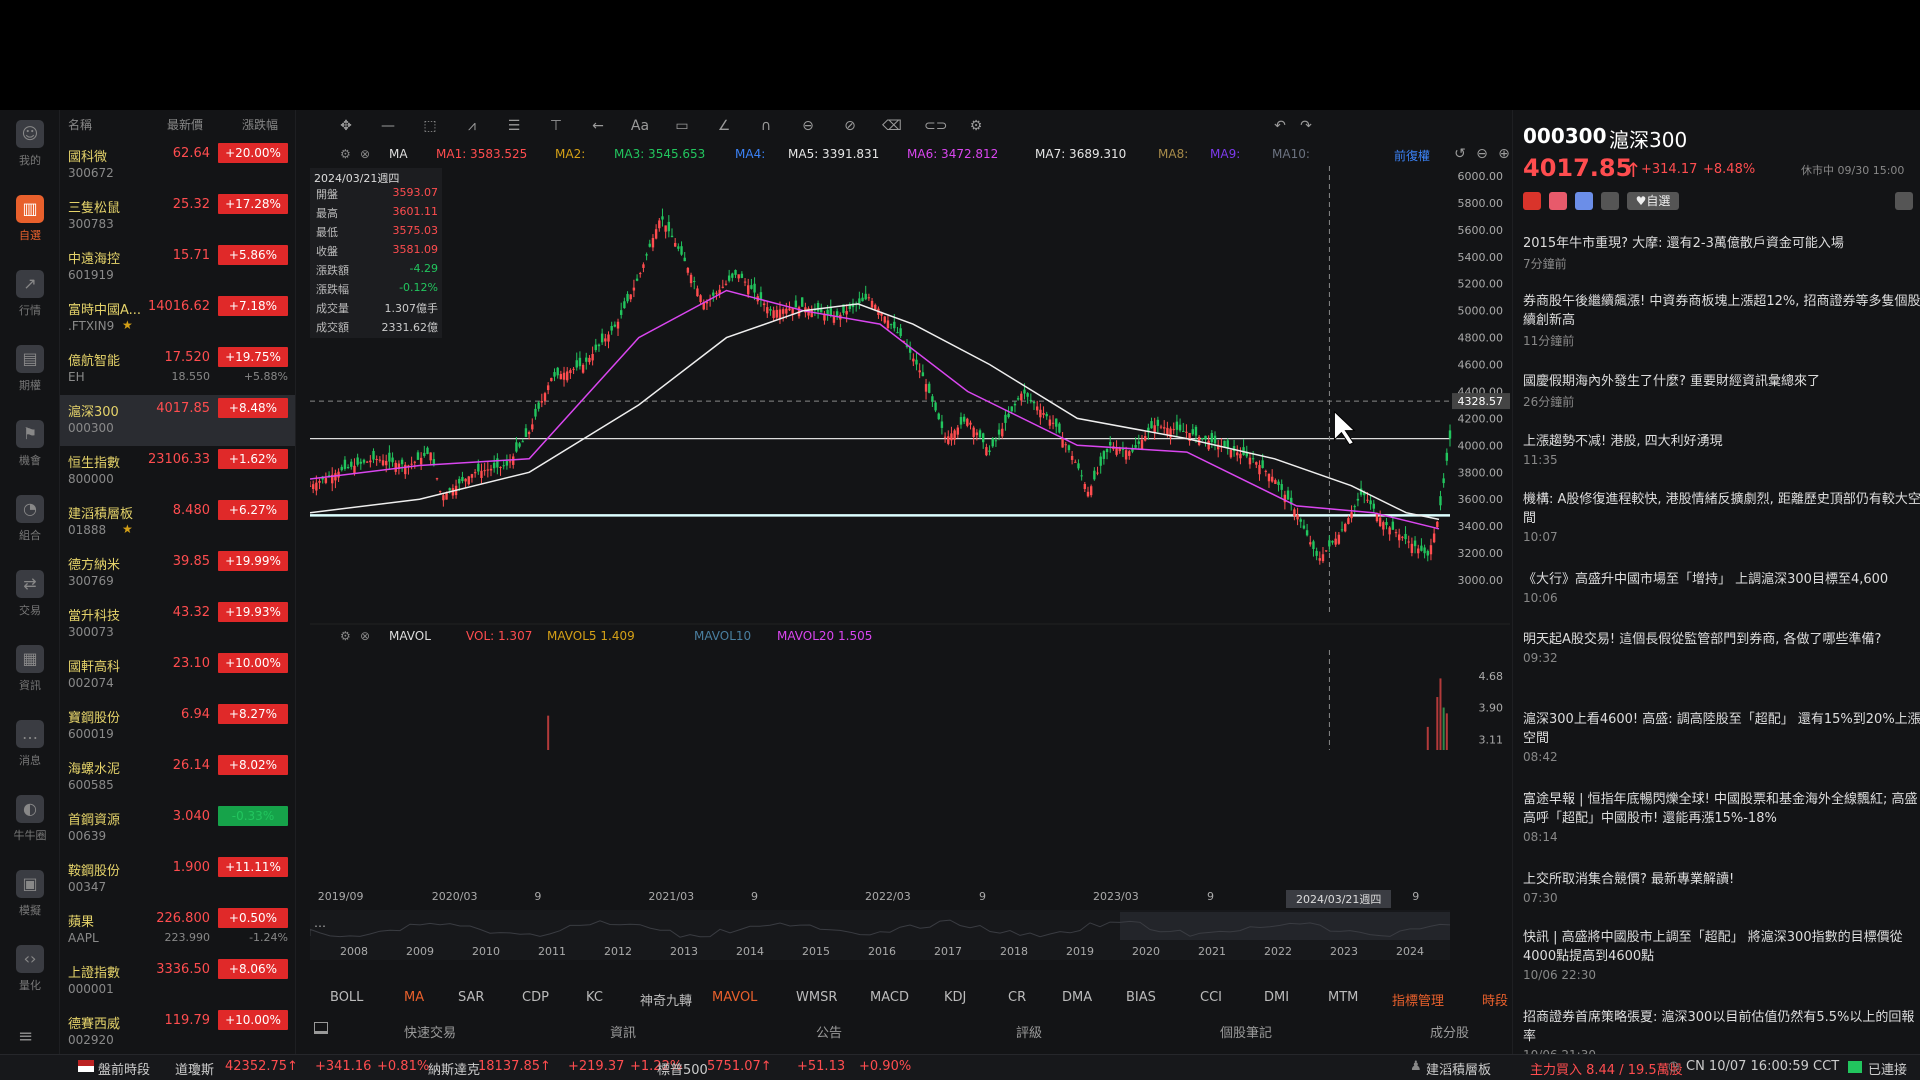  What do you see at coordinates (1721, 391) in the screenshot?
I see `news-item: 國慶假期海內外發生了什麼? 重要財經資訊彙總來了 26分鐘前` at bounding box center [1721, 391].